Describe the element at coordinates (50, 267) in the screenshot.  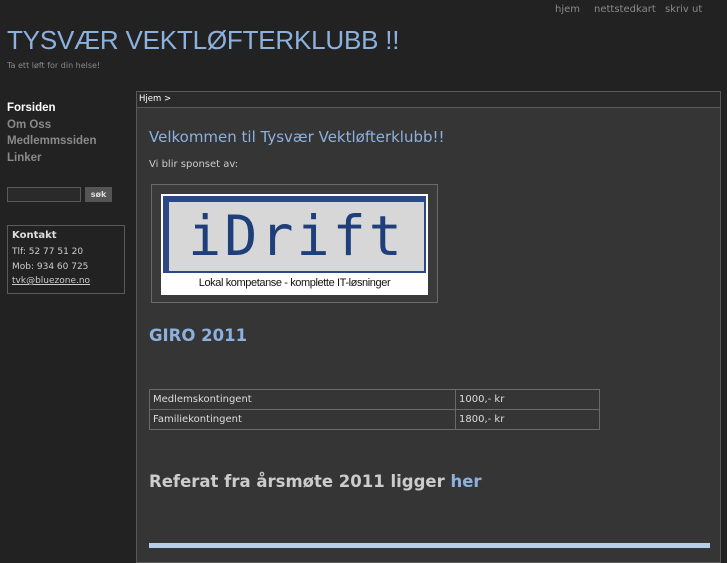
I see `contact-mobile: Mob: 934 60 725` at that location.